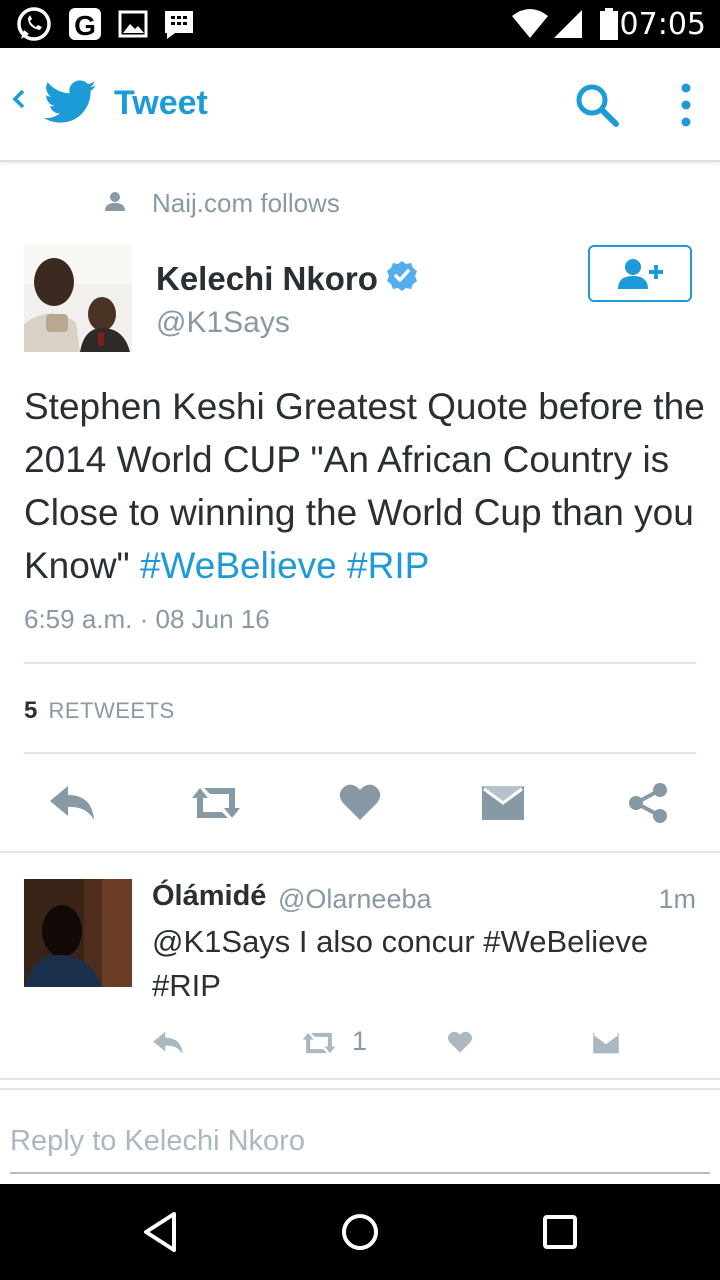 This screenshot has height=1280, width=720. What do you see at coordinates (147, 619) in the screenshot?
I see `tweet-timestamp: 6:59 a.m. · 08 Jun 16` at bounding box center [147, 619].